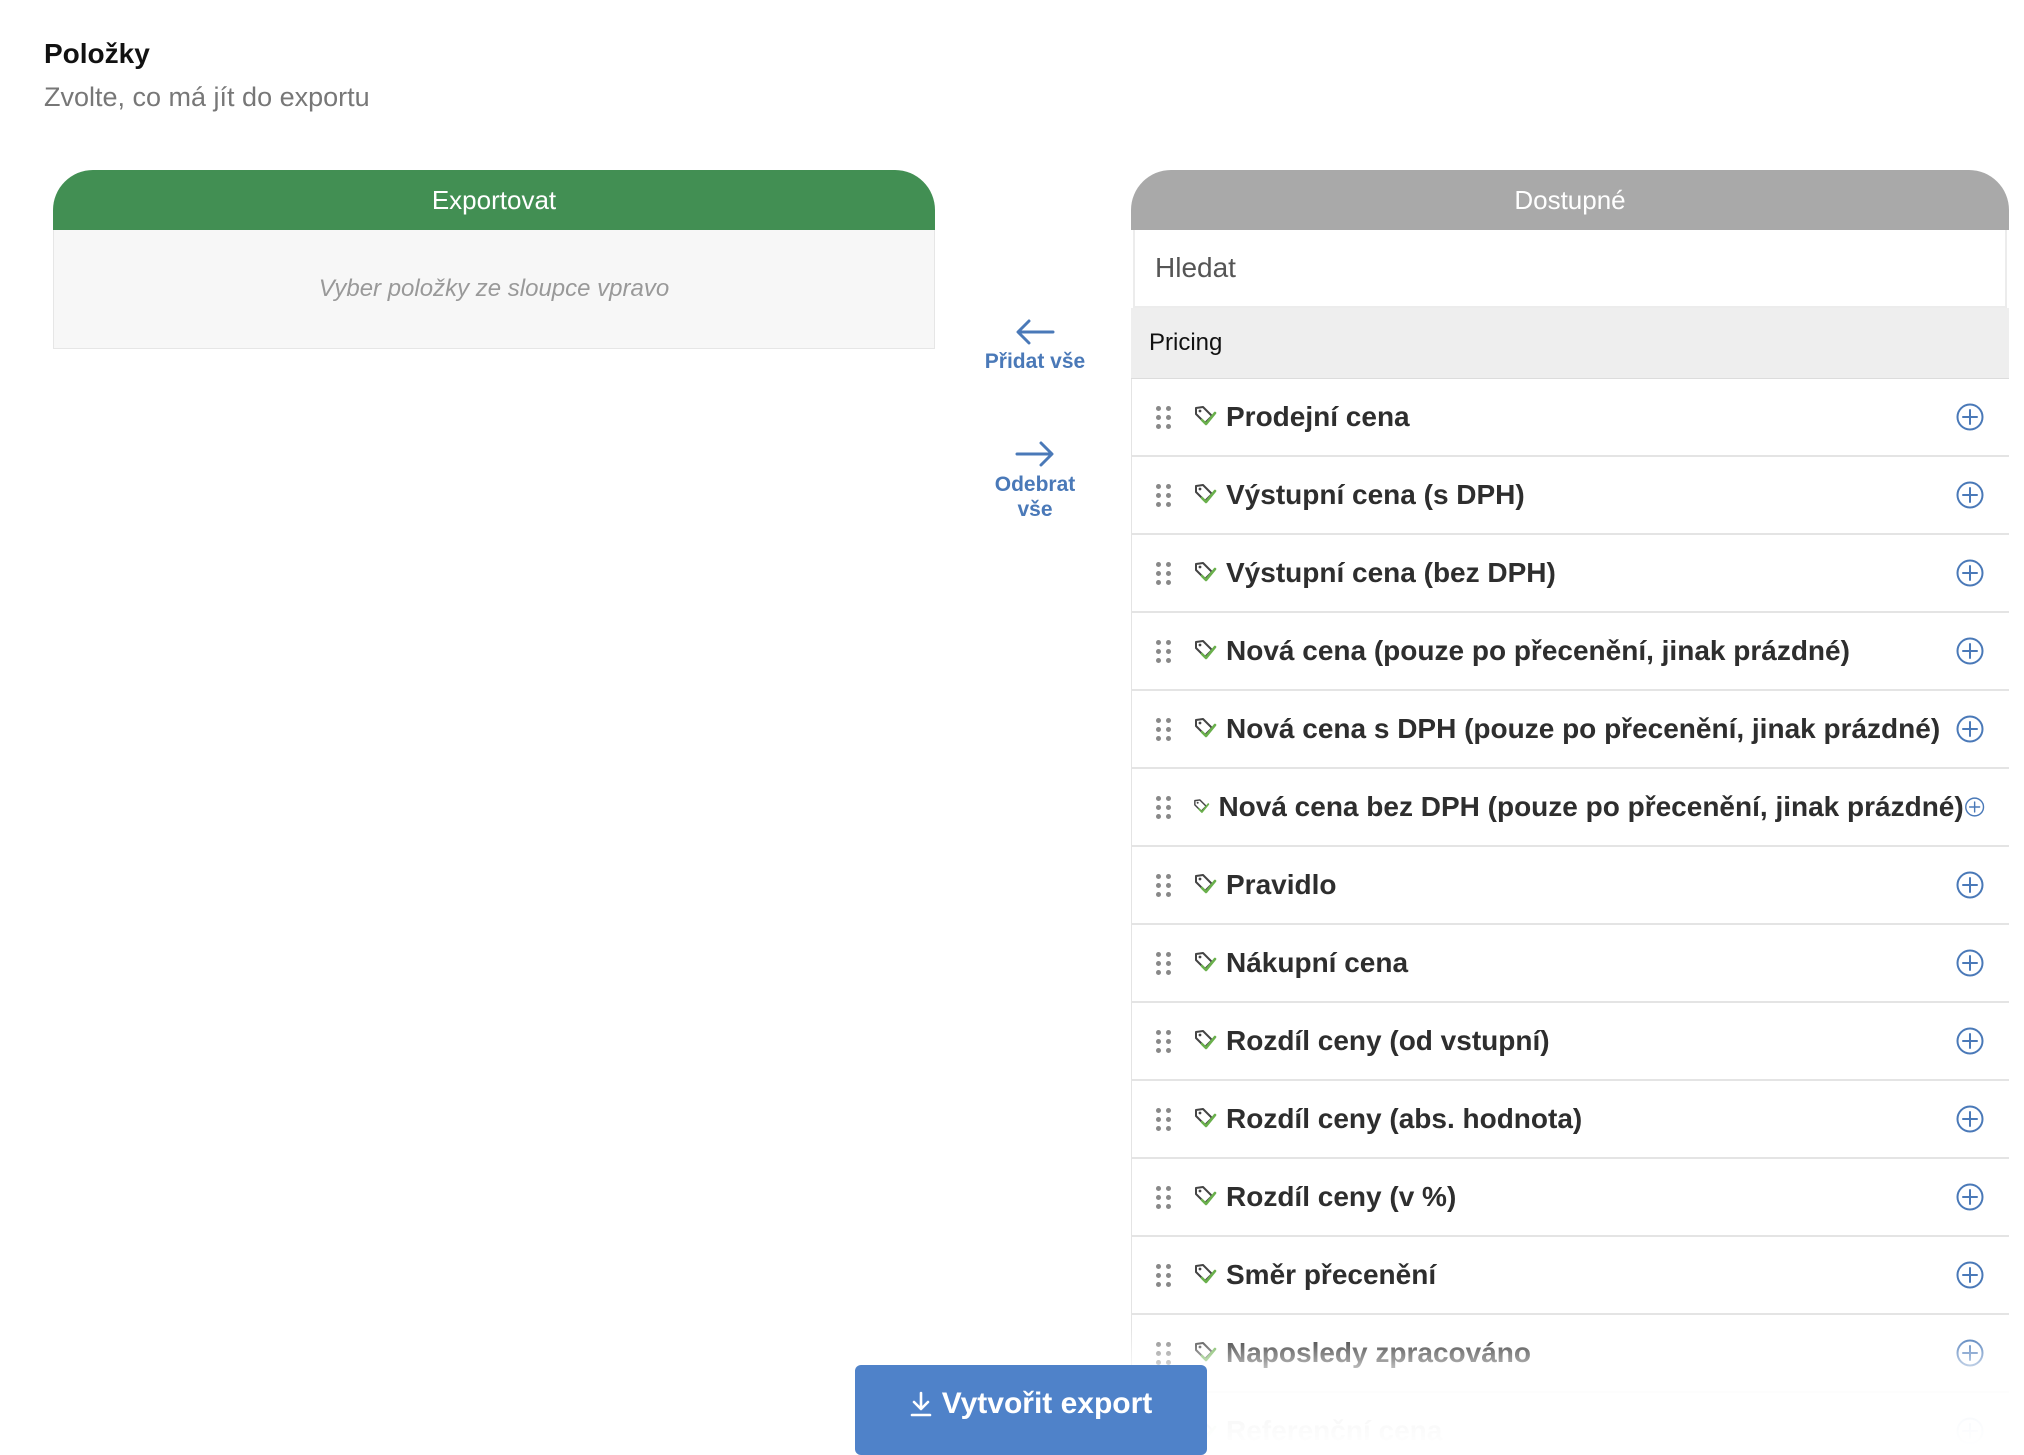 The width and height of the screenshot is (2024, 1455). Describe the element at coordinates (1035, 361) in the screenshot. I see `add-all-label: Přidat vše` at that location.